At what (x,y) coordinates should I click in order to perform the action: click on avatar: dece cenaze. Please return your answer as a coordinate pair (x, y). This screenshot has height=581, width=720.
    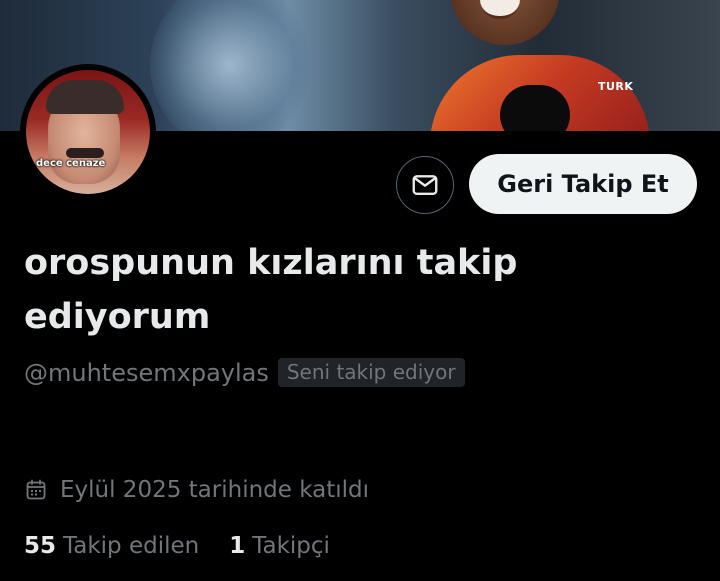
    Looking at the image, I should click on (88, 132).